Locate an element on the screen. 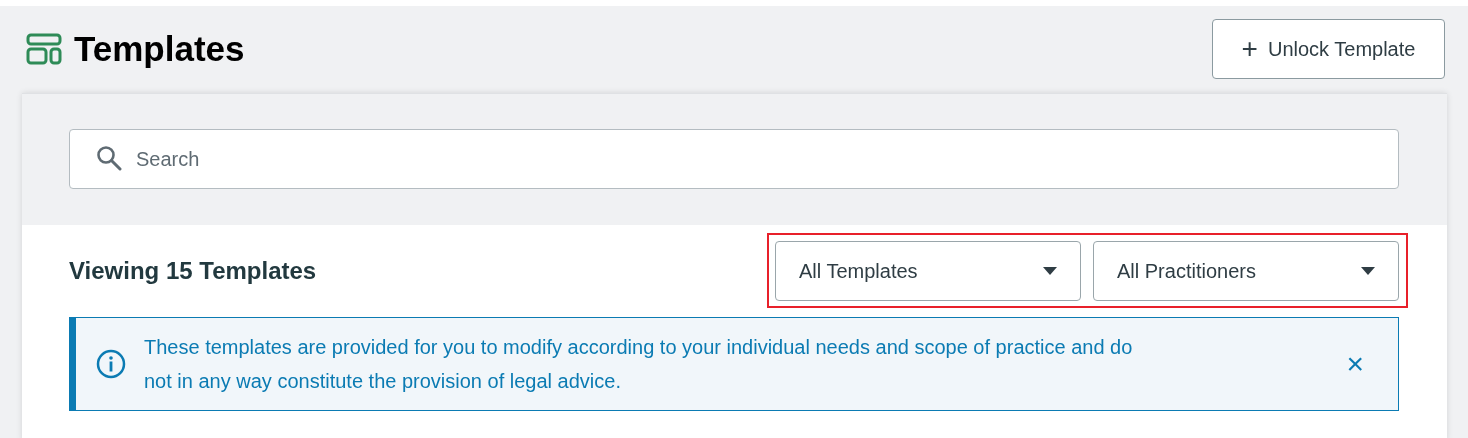 The width and height of the screenshot is (1468, 438). listing-heading: Viewing 15 Templates is located at coordinates (193, 270).